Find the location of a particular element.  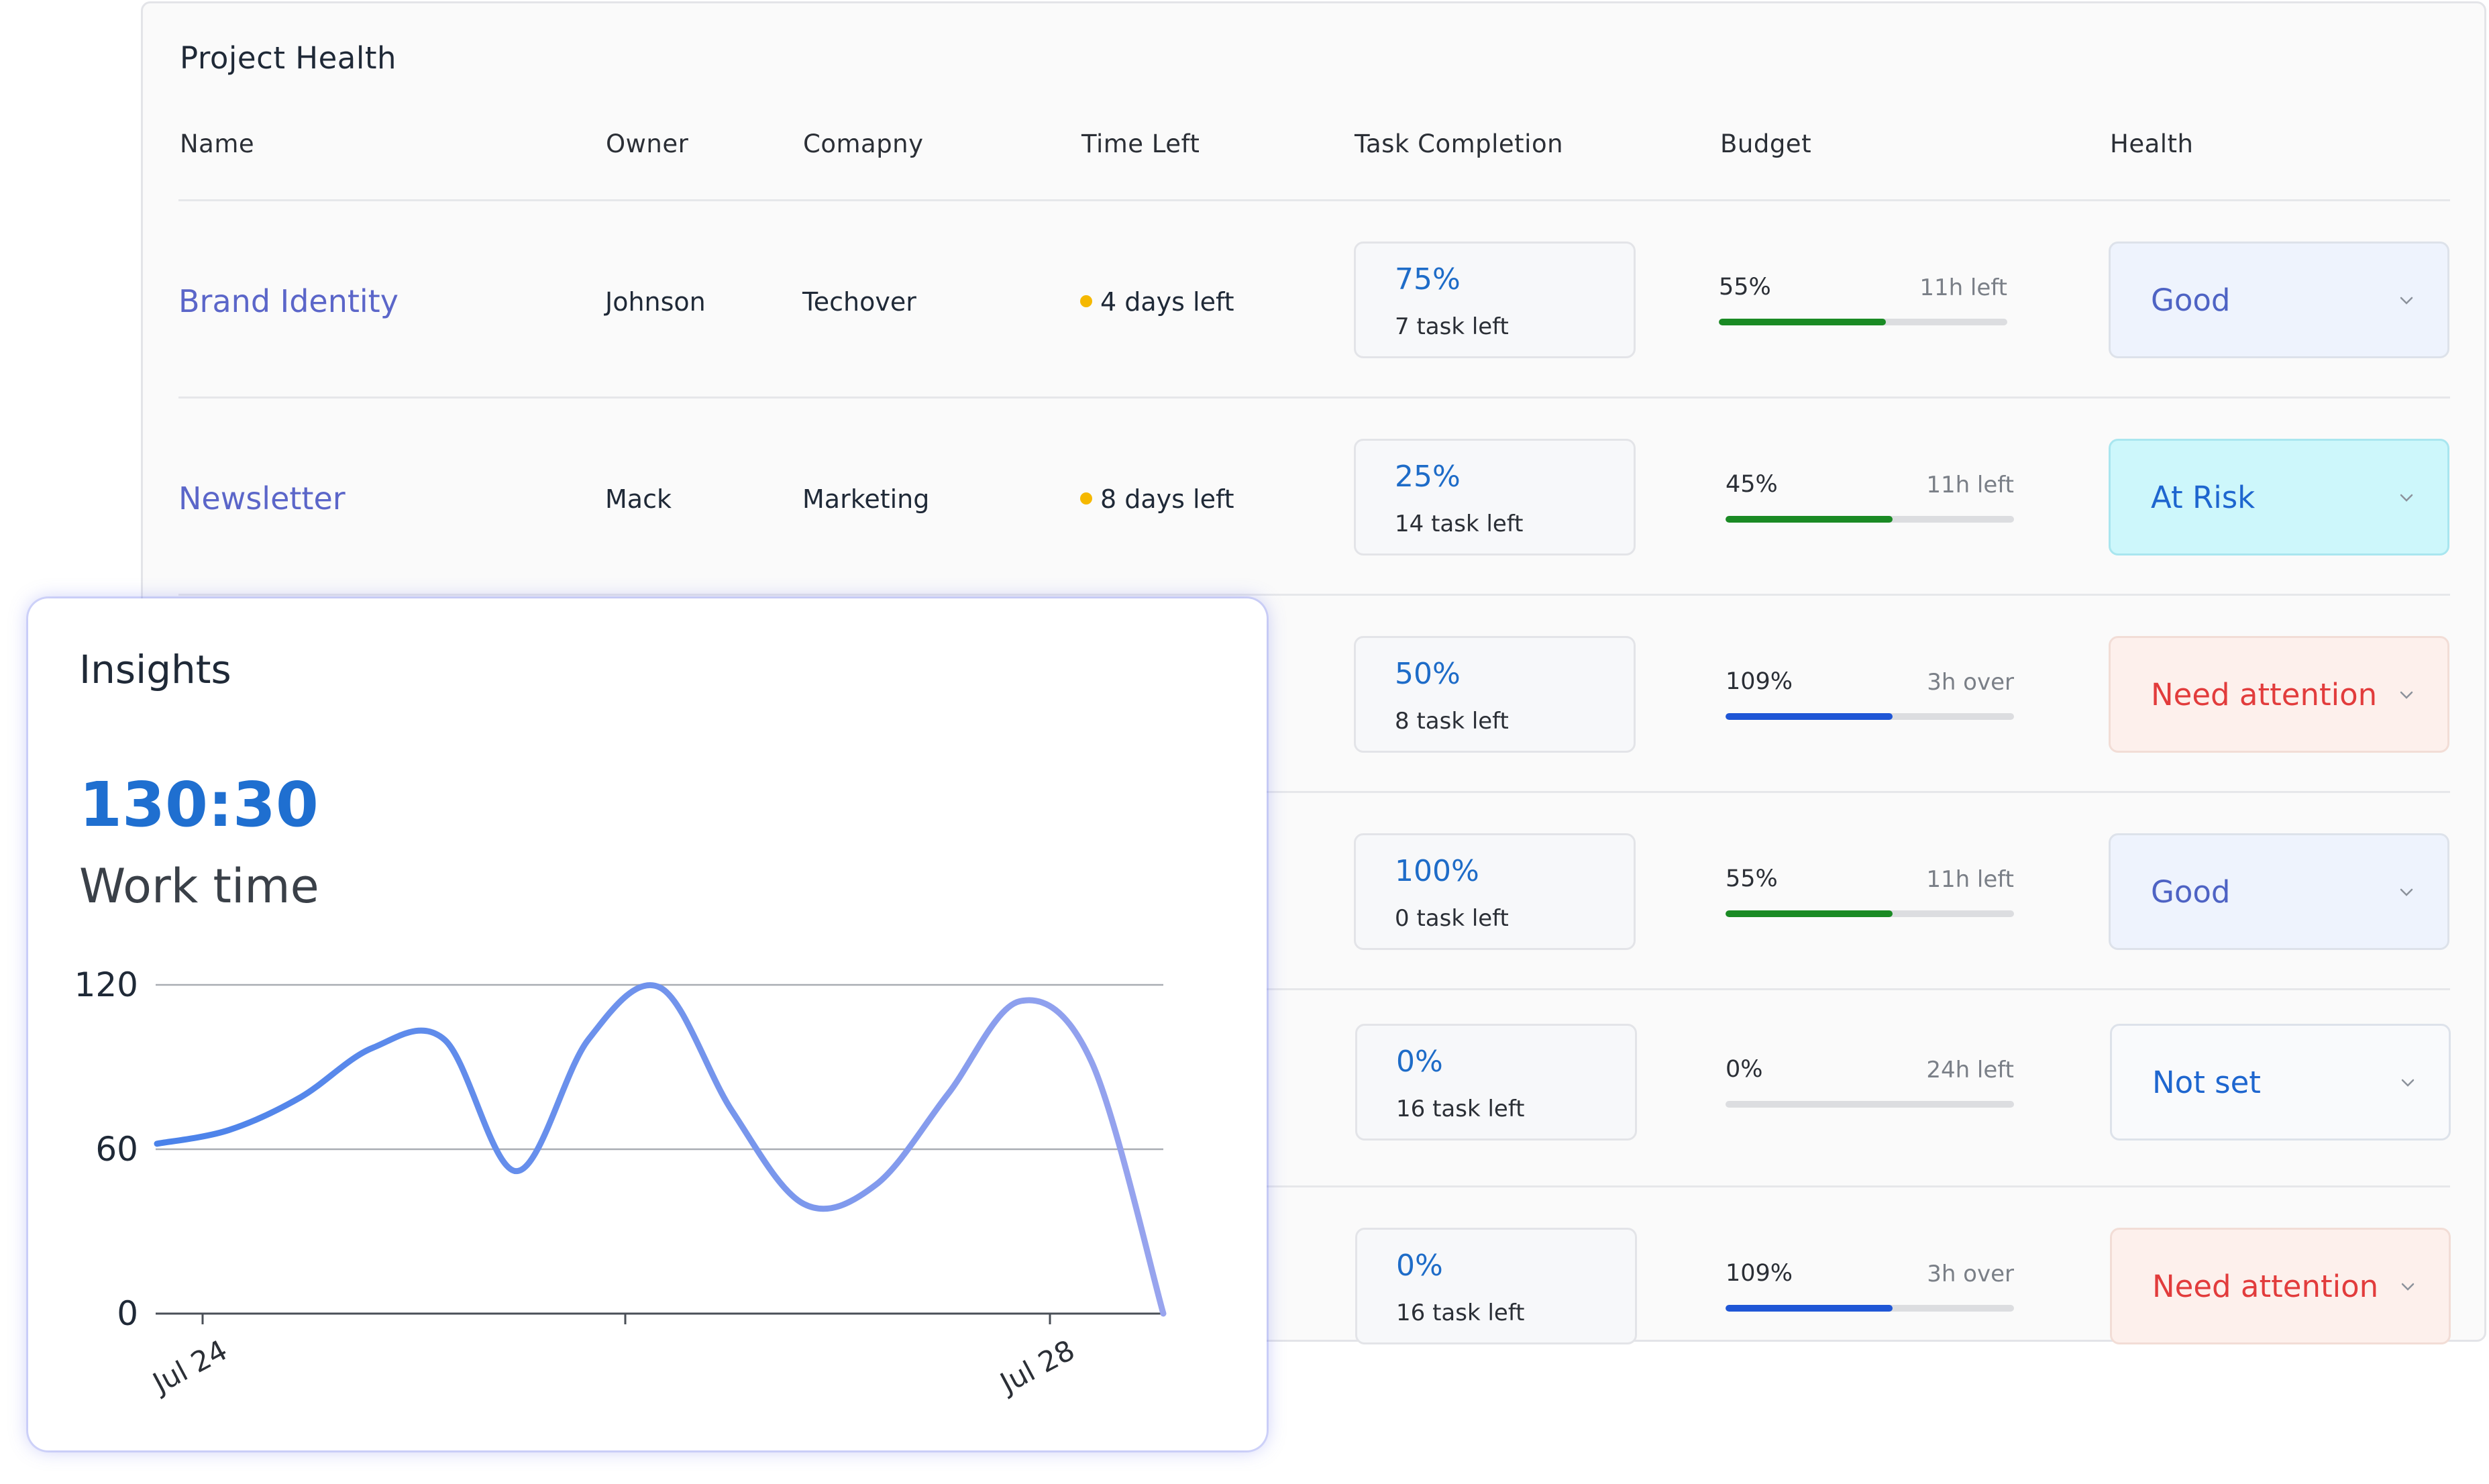

health-status-select: Not set is located at coordinates (2280, 1082).